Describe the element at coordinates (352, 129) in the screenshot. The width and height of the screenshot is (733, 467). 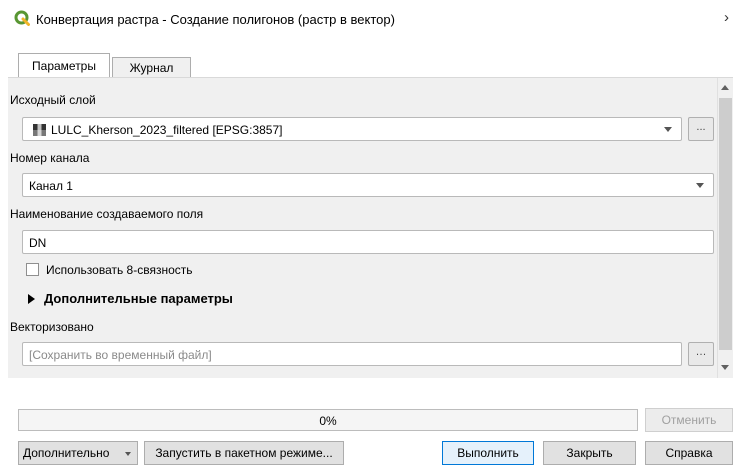
I see `input-layer-combo: LULC_Kherson_2023_filtered [EPSG:3857]` at that location.